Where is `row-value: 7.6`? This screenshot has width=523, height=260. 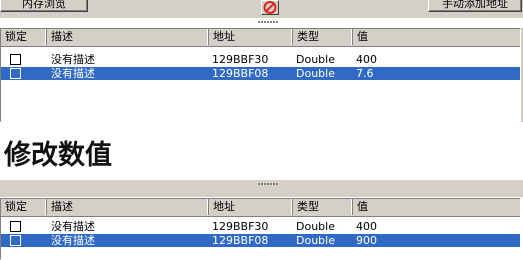 row-value: 7.6 is located at coordinates (365, 73).